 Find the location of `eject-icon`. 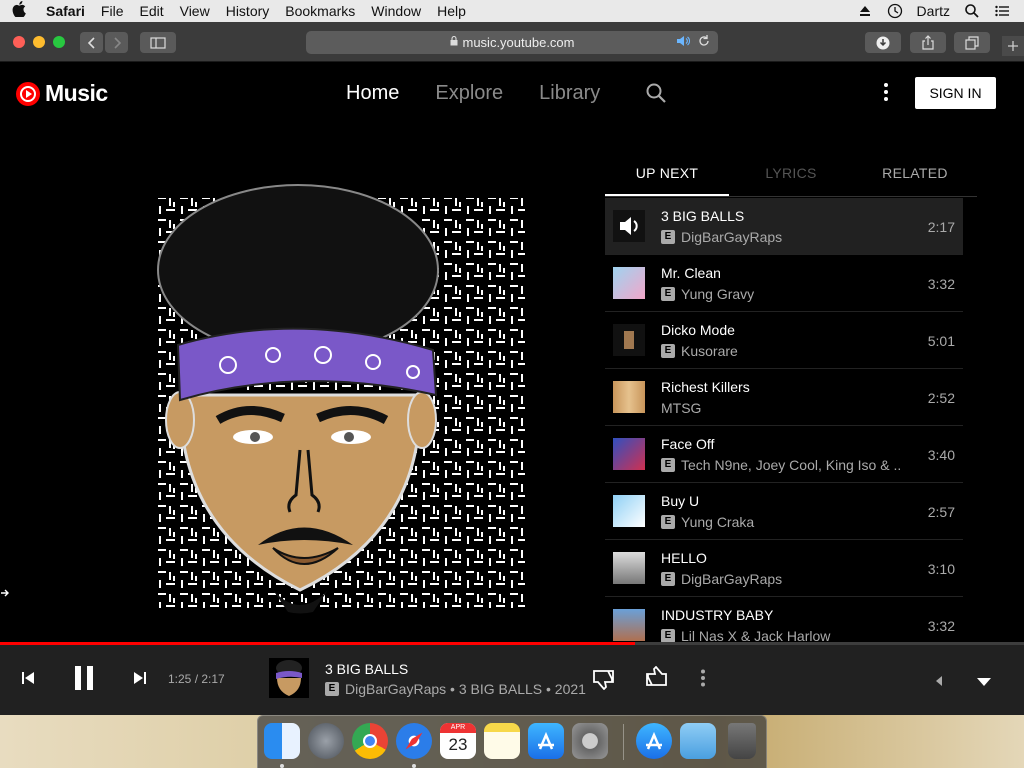

eject-icon is located at coordinates (865, 11).